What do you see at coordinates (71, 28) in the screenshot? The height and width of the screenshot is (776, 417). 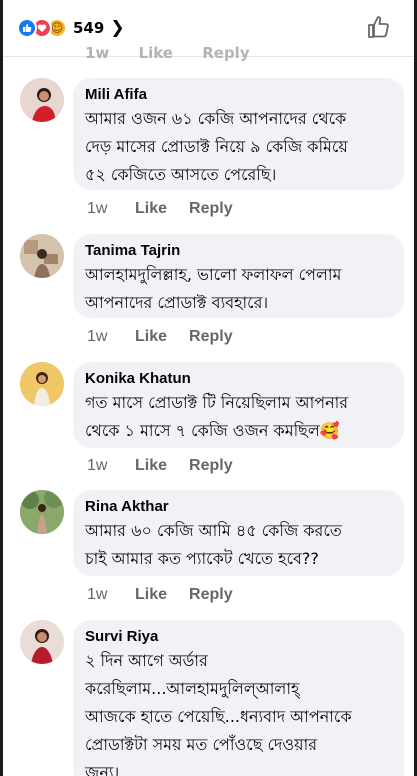 I see `reactions-summary: ☺ 549 ❯` at bounding box center [71, 28].